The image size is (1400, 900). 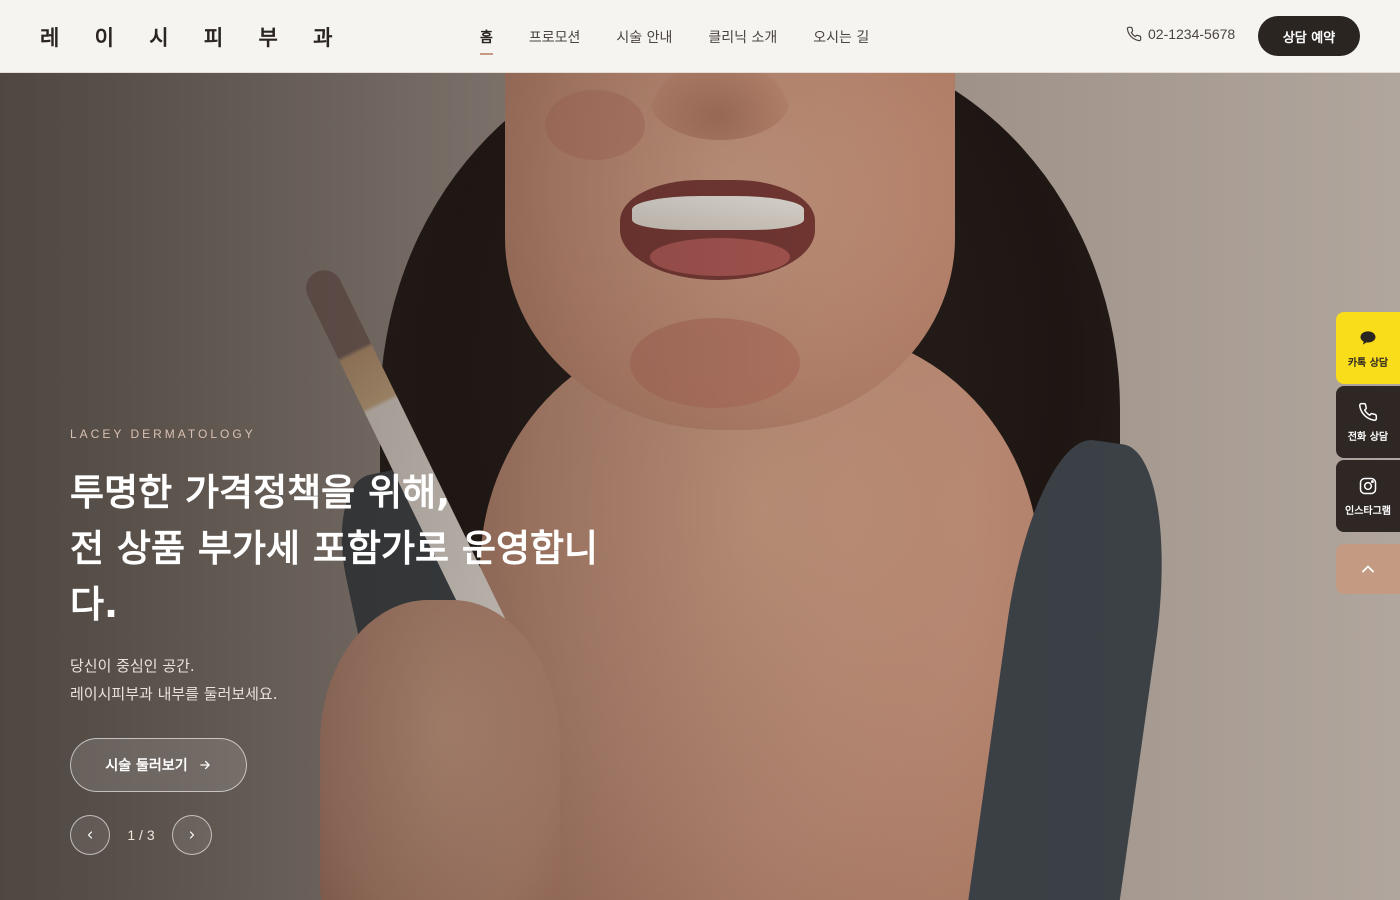 What do you see at coordinates (193, 37) in the screenshot?
I see `logo: 레 이 시 피 부 과` at bounding box center [193, 37].